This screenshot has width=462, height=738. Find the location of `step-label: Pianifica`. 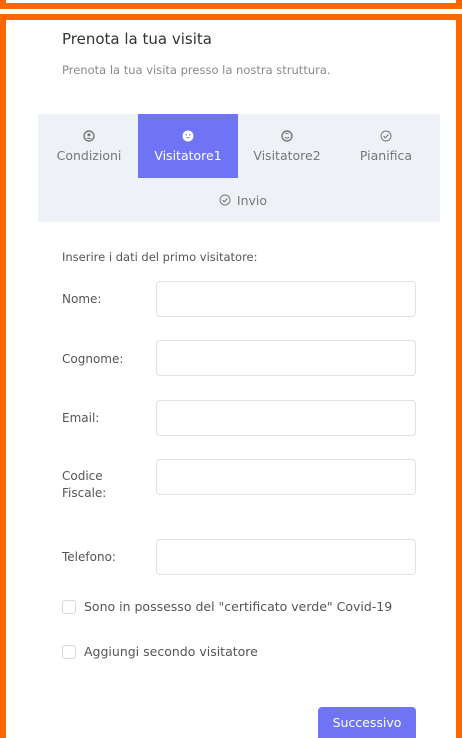

step-label: Pianifica is located at coordinates (386, 155).